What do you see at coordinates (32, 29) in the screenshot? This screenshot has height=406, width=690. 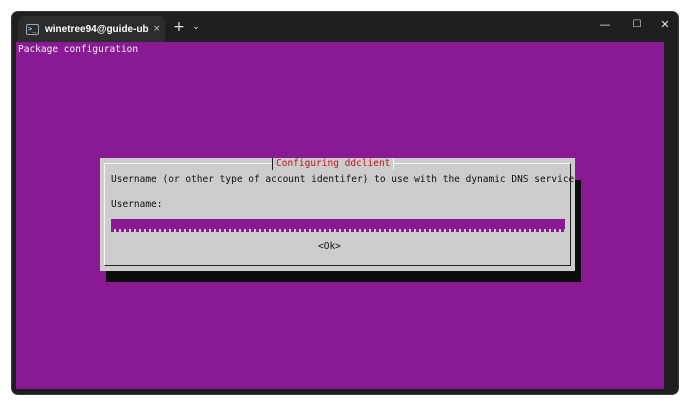 I see `terminal-icon: >_` at bounding box center [32, 29].